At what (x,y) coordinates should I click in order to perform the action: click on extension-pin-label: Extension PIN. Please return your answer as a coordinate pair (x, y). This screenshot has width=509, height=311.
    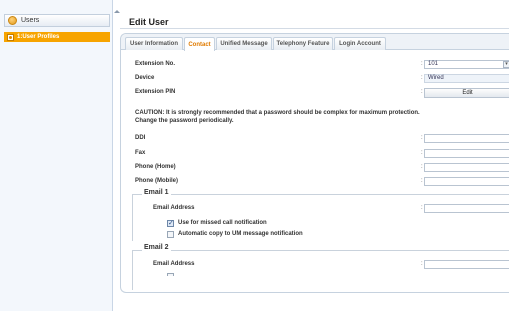
    Looking at the image, I should click on (155, 92).